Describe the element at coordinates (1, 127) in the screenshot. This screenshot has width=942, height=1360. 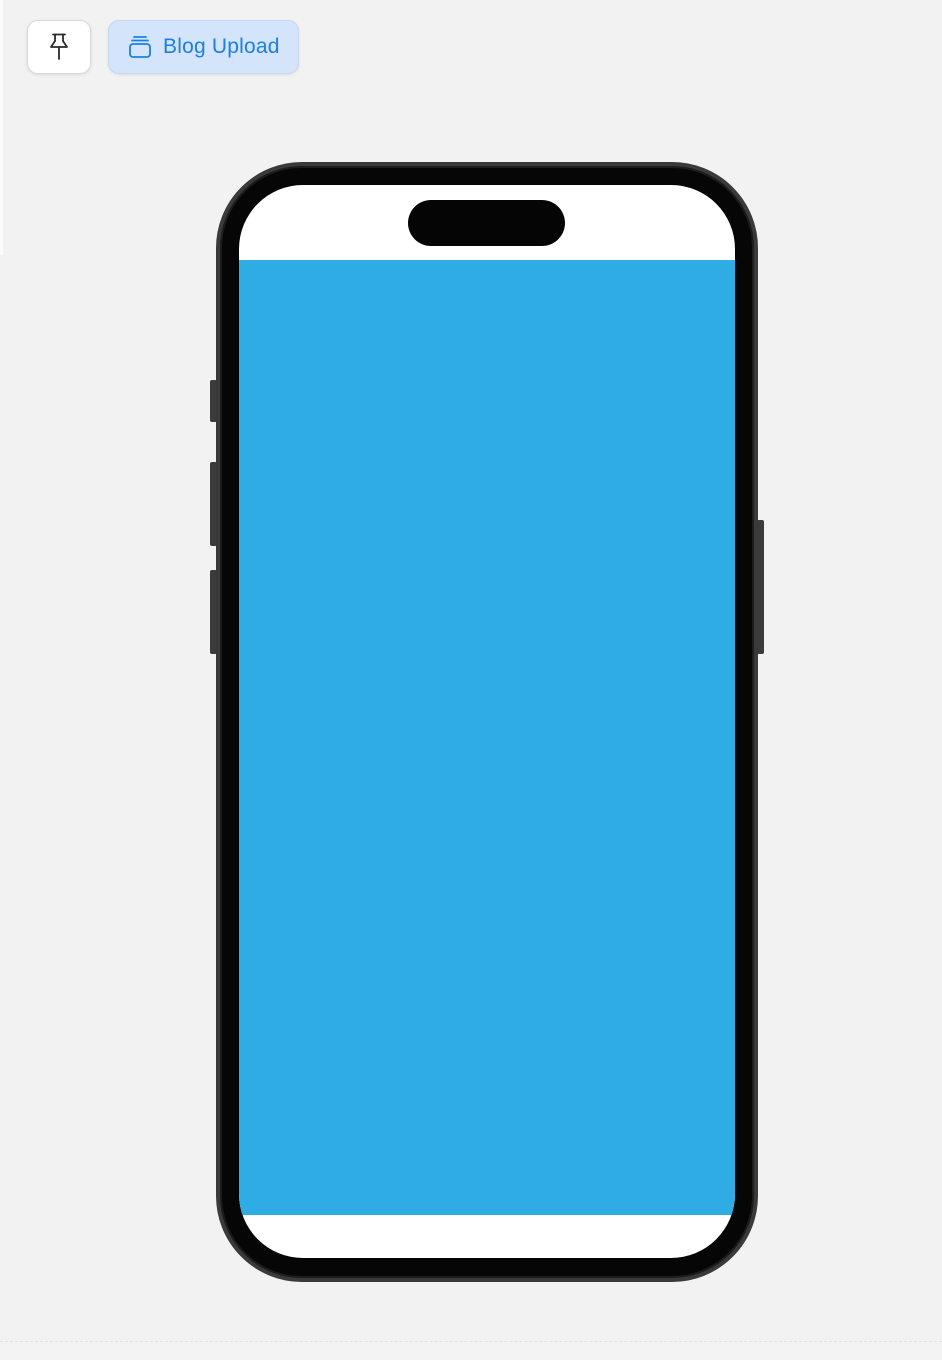
I see `sidebar-edge` at that location.